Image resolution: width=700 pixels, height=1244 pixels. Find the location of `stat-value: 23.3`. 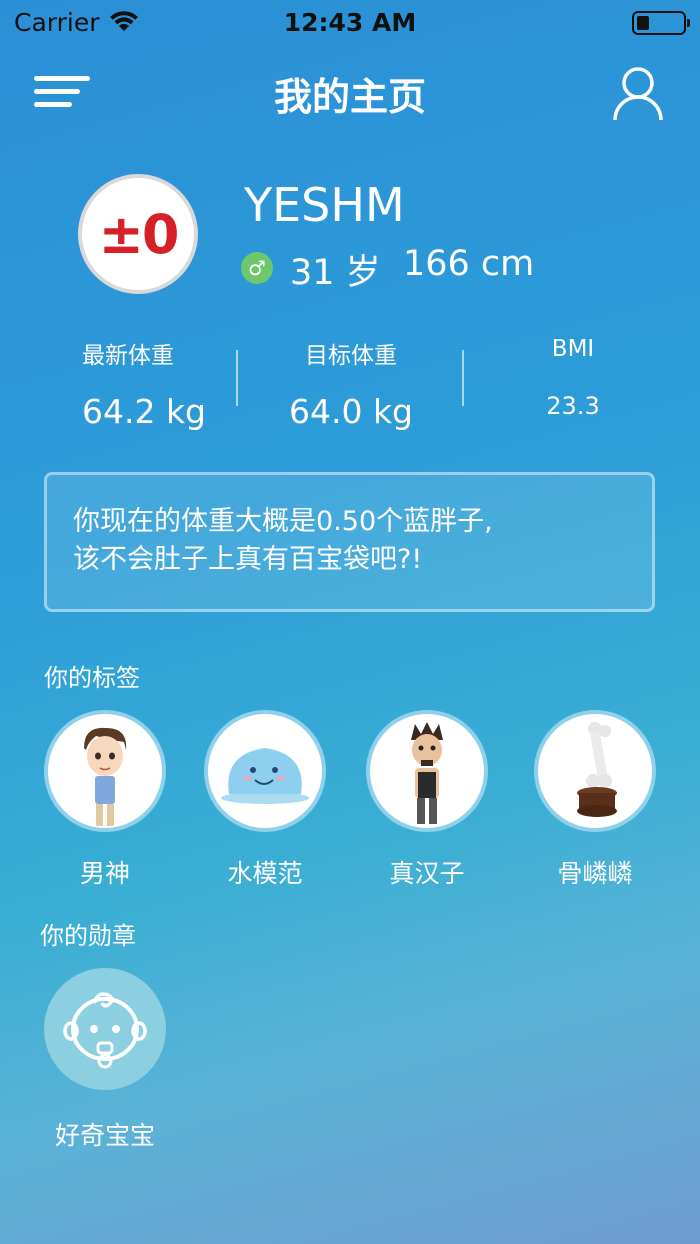

stat-value: 23.3 is located at coordinates (573, 406).